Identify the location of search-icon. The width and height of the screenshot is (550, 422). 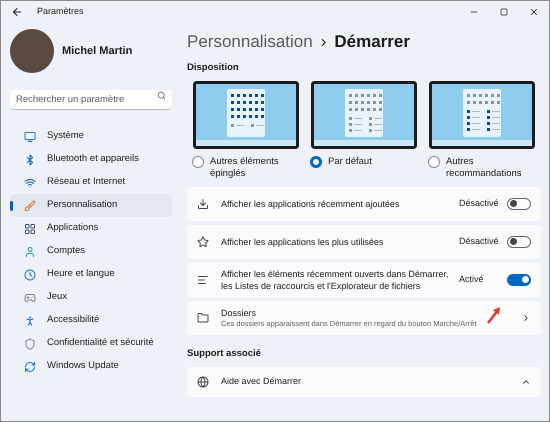
(161, 95).